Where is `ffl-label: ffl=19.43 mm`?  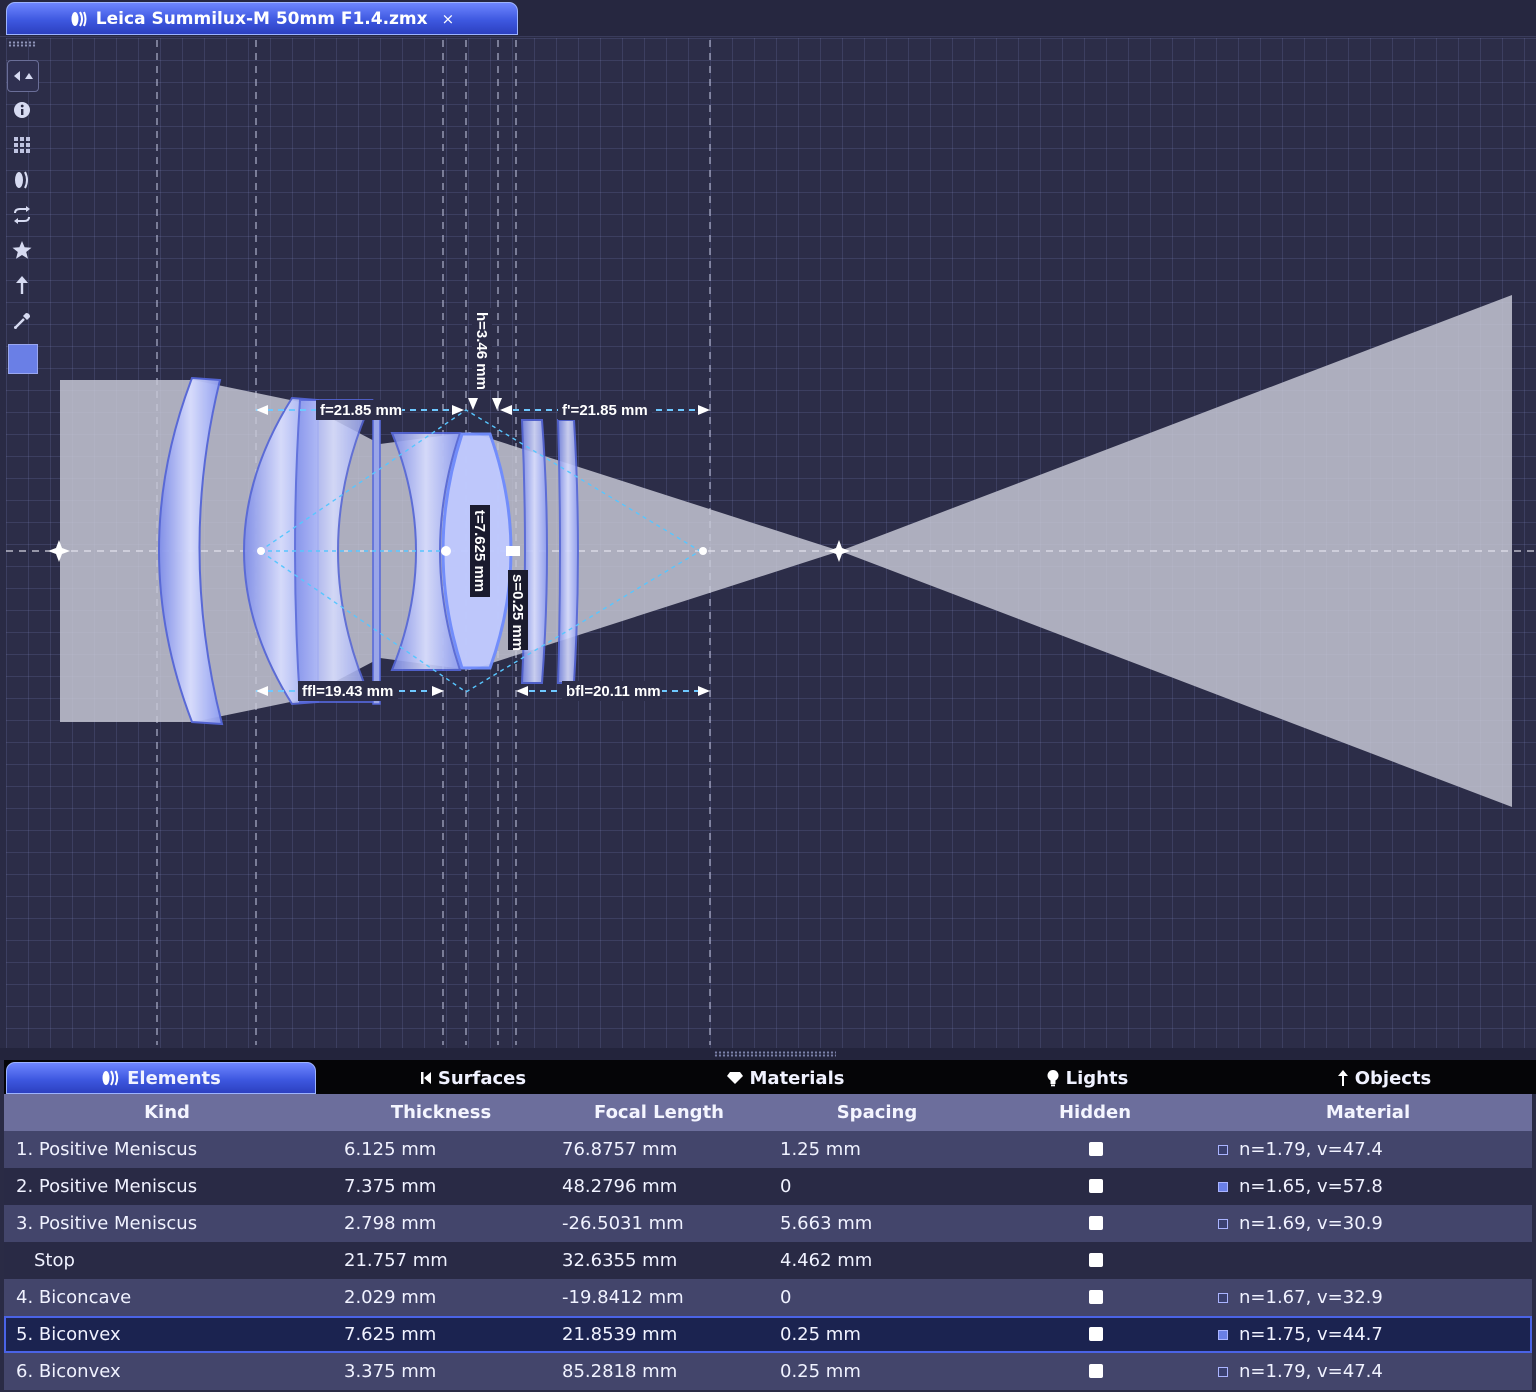 ffl-label: ffl=19.43 mm is located at coordinates (347, 691).